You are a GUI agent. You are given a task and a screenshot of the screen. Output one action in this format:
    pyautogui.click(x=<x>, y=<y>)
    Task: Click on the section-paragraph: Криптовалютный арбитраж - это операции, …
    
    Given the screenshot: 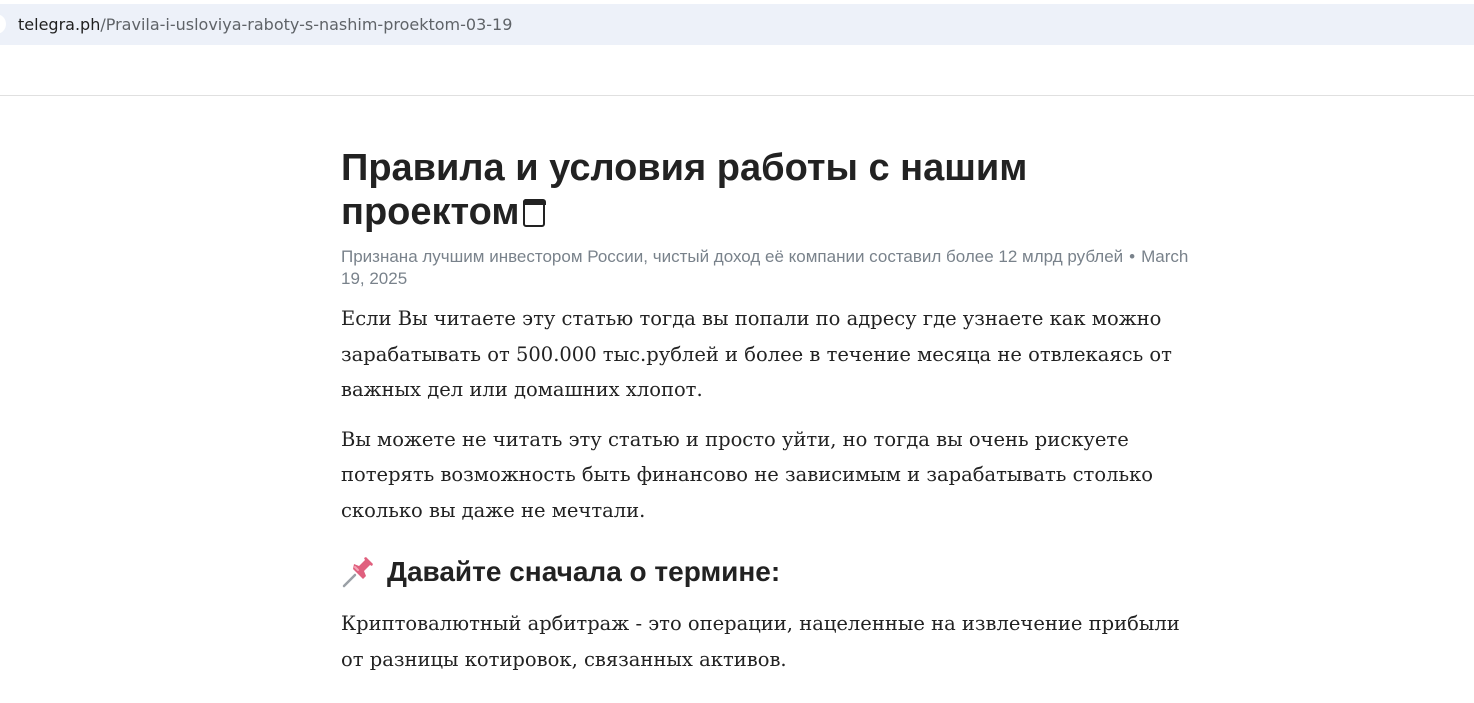 What is the action you would take?
    pyautogui.click(x=760, y=641)
    